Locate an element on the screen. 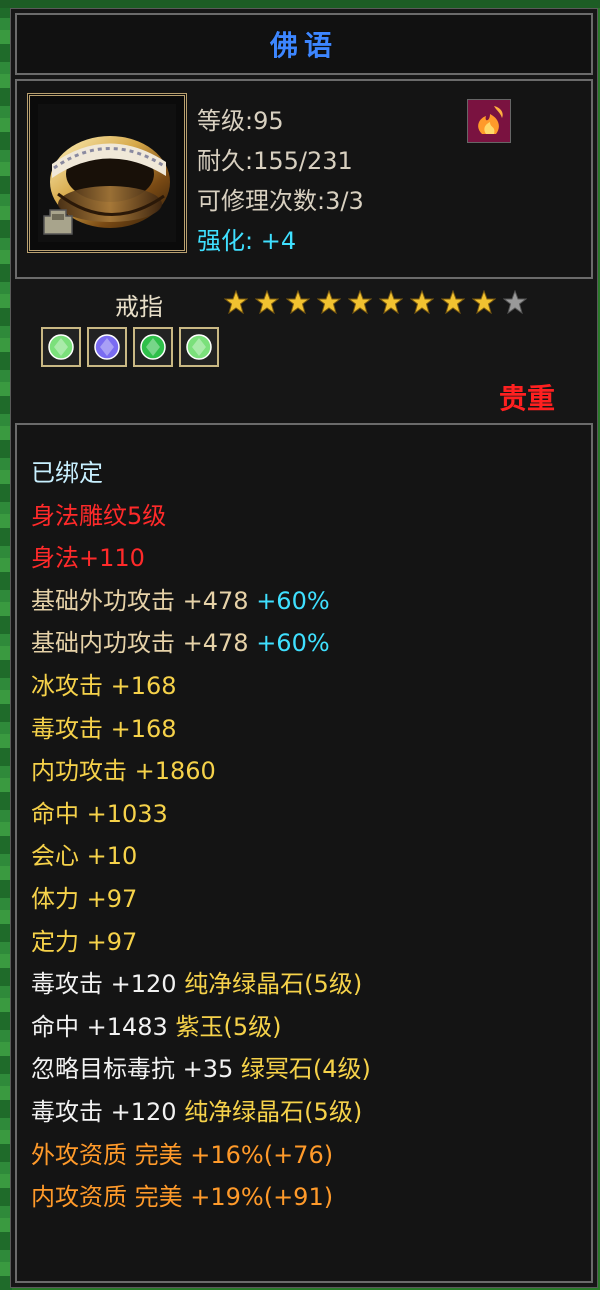 Image resolution: width=600 pixels, height=1290 pixels. property-text: 外攻资质 完美 +16%(+76) is located at coordinates (182, 1154).